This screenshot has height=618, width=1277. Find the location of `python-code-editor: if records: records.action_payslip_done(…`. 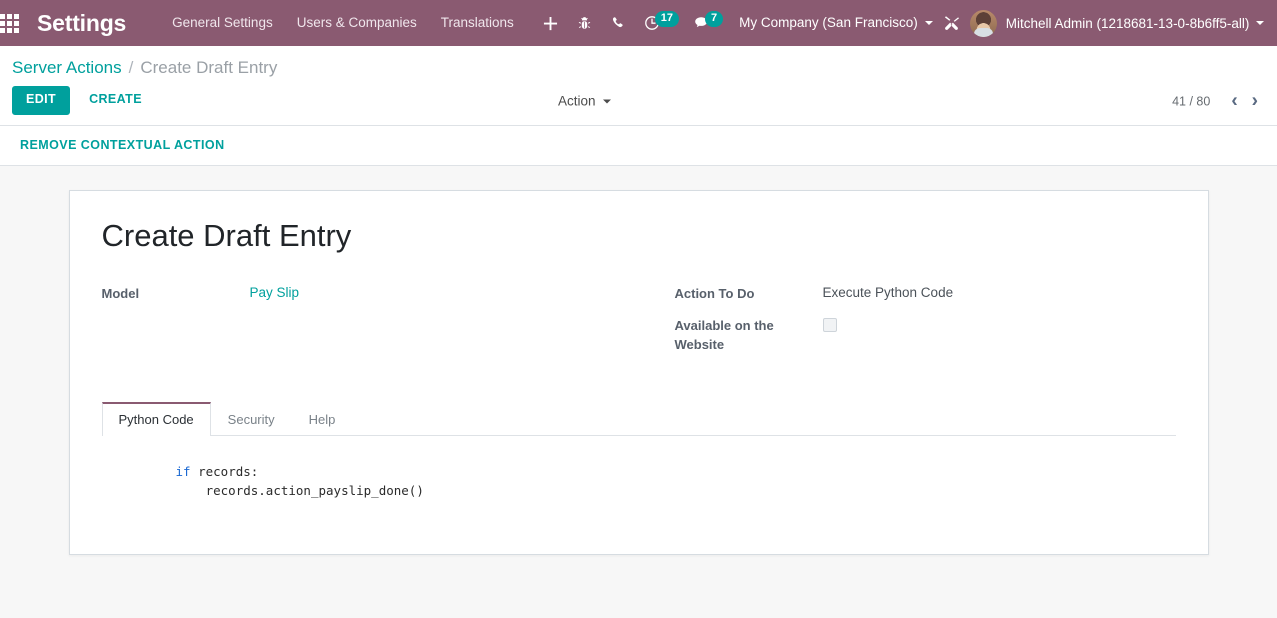

python-code-editor: if records: records.action_payslip_done(… is located at coordinates (639, 481).